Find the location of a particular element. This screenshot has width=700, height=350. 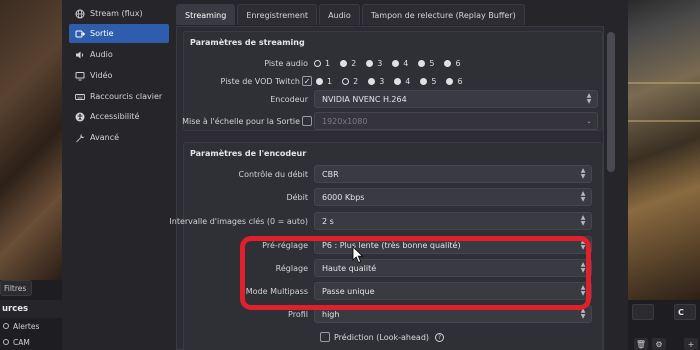

add-icon: + is located at coordinates (691, 344).